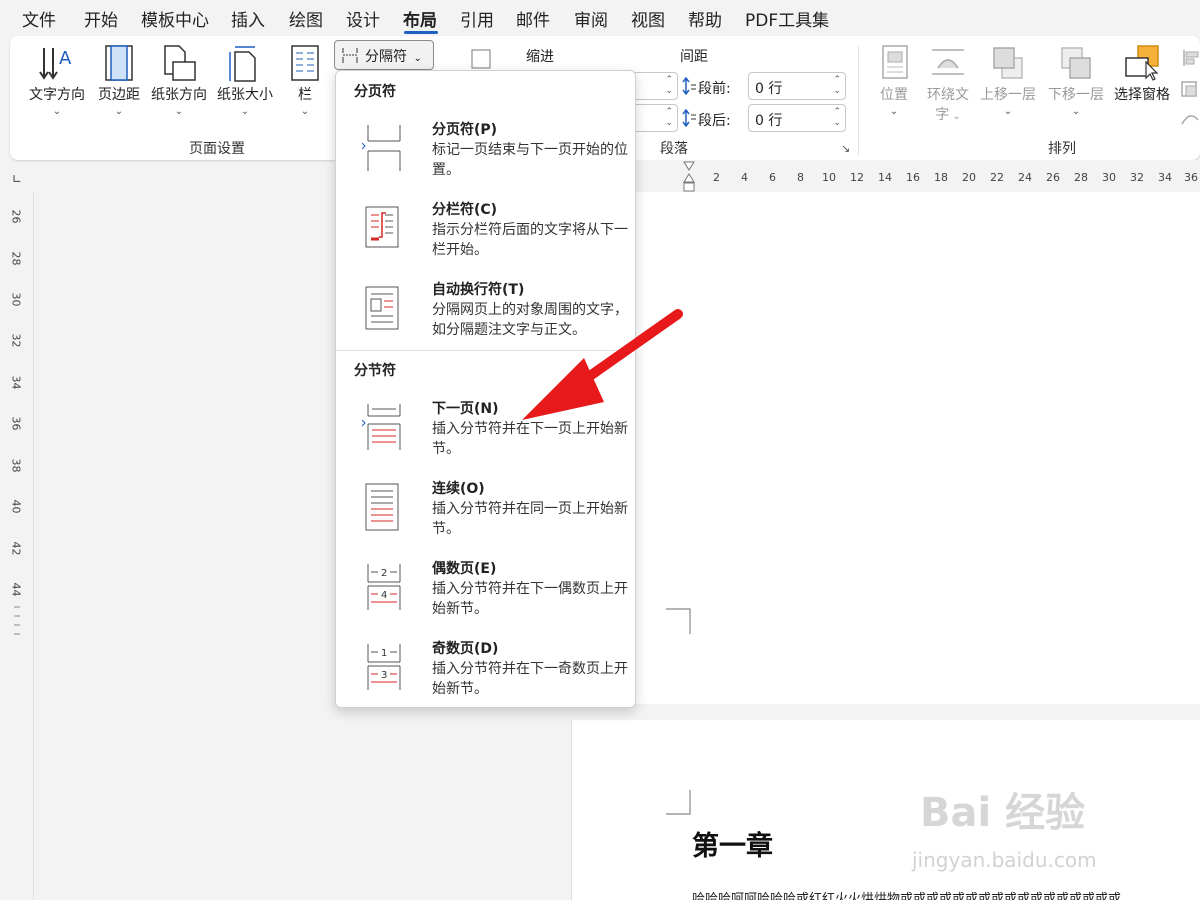 Image resolution: width=1200 pixels, height=900 pixels. Describe the element at coordinates (969, 177) in the screenshot. I see `ruler-tick: 20` at that location.